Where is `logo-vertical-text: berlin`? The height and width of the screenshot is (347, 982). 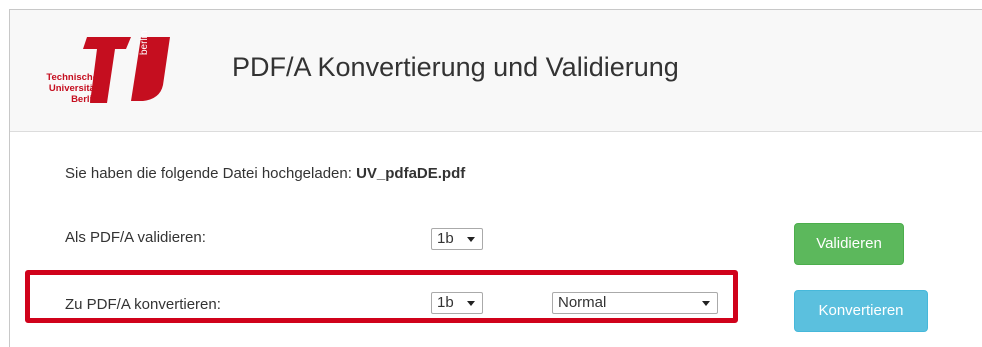 logo-vertical-text: berlin is located at coordinates (144, 42).